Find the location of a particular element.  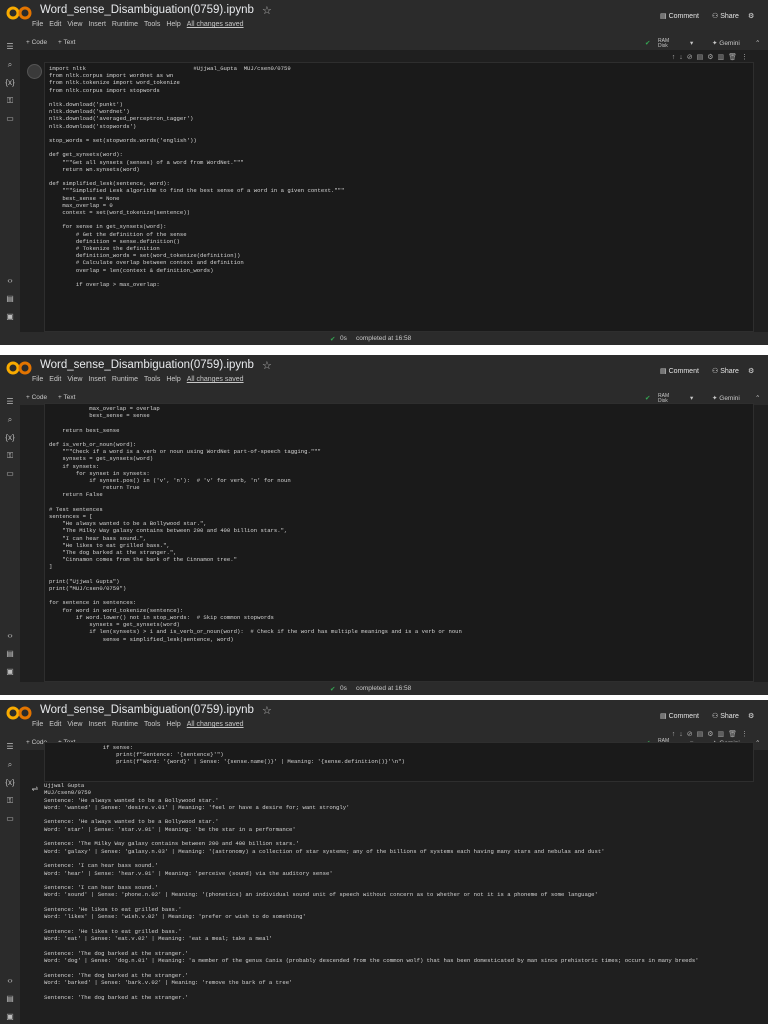

output-options-icon: ⇌ is located at coordinates (35, 788).